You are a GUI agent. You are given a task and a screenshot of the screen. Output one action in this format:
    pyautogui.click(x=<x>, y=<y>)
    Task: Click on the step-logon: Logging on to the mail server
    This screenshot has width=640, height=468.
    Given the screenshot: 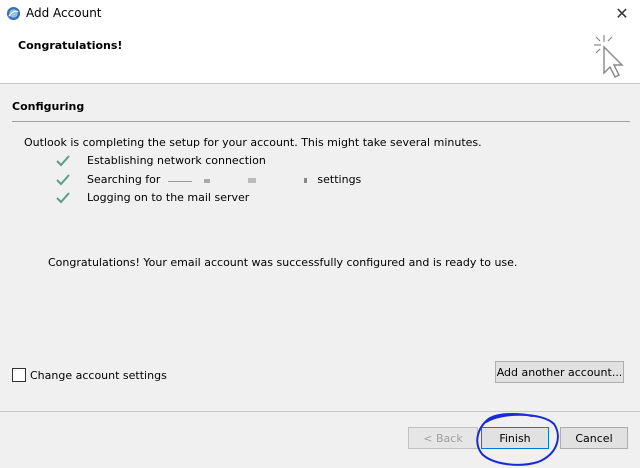 What is the action you would take?
    pyautogui.click(x=152, y=197)
    